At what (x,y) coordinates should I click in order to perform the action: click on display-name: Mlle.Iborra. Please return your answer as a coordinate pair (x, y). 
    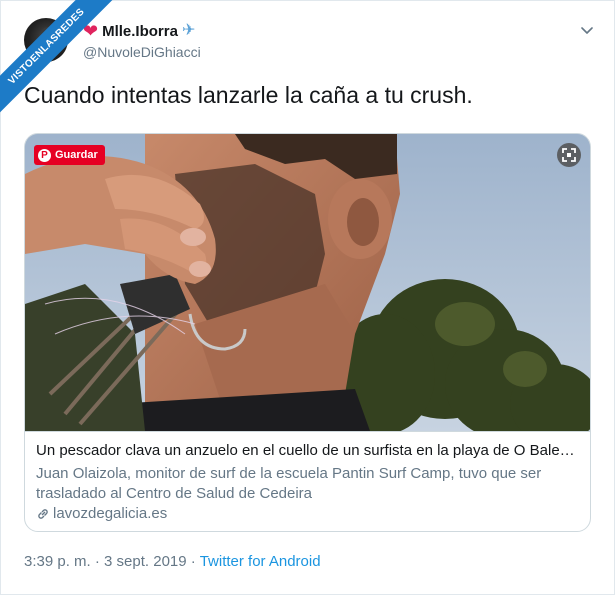
    Looking at the image, I should click on (140, 31).